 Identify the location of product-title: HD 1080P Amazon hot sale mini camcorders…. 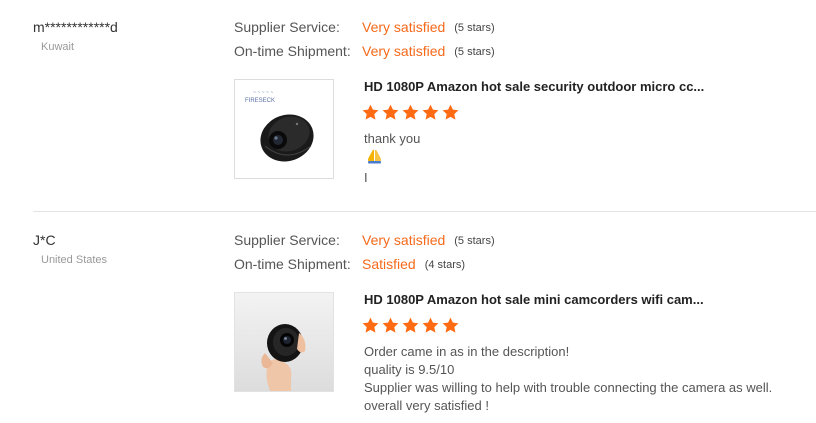
(534, 299).